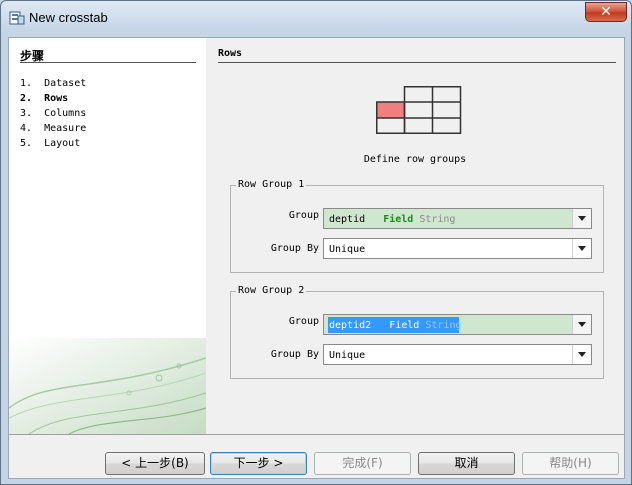 Image resolution: width=632 pixels, height=485 pixels. Describe the element at coordinates (271, 290) in the screenshot. I see `row-group-2-legend: Row Group 2` at that location.